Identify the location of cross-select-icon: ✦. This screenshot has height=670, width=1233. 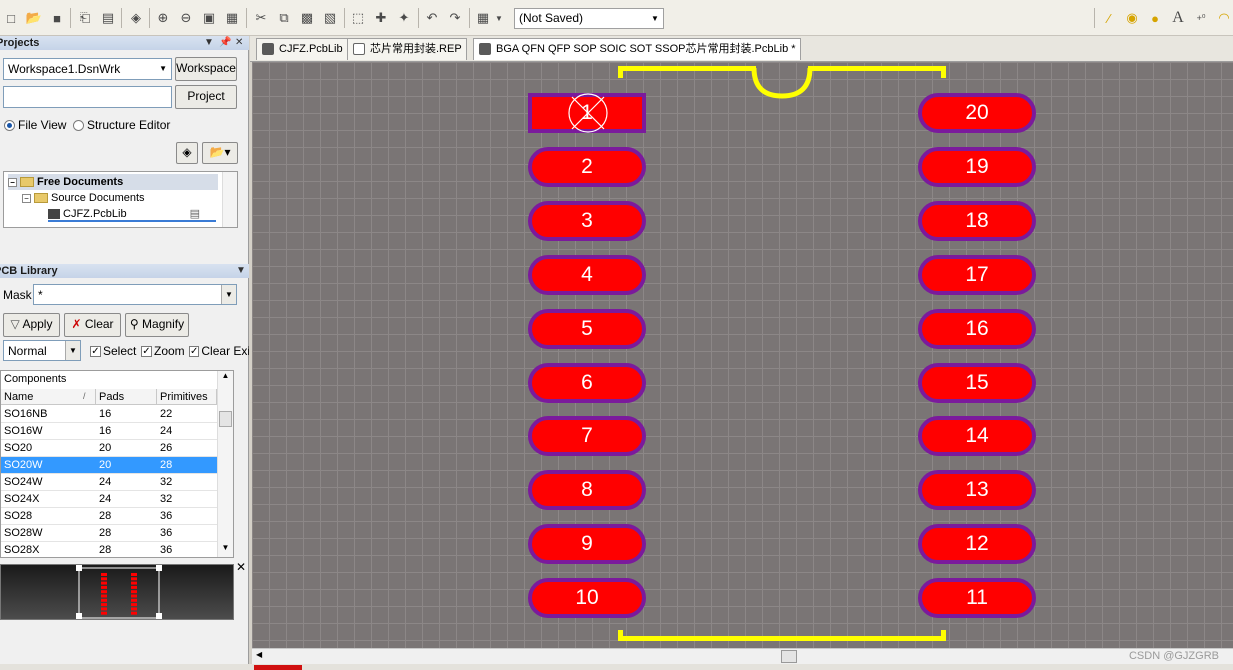
(404, 18).